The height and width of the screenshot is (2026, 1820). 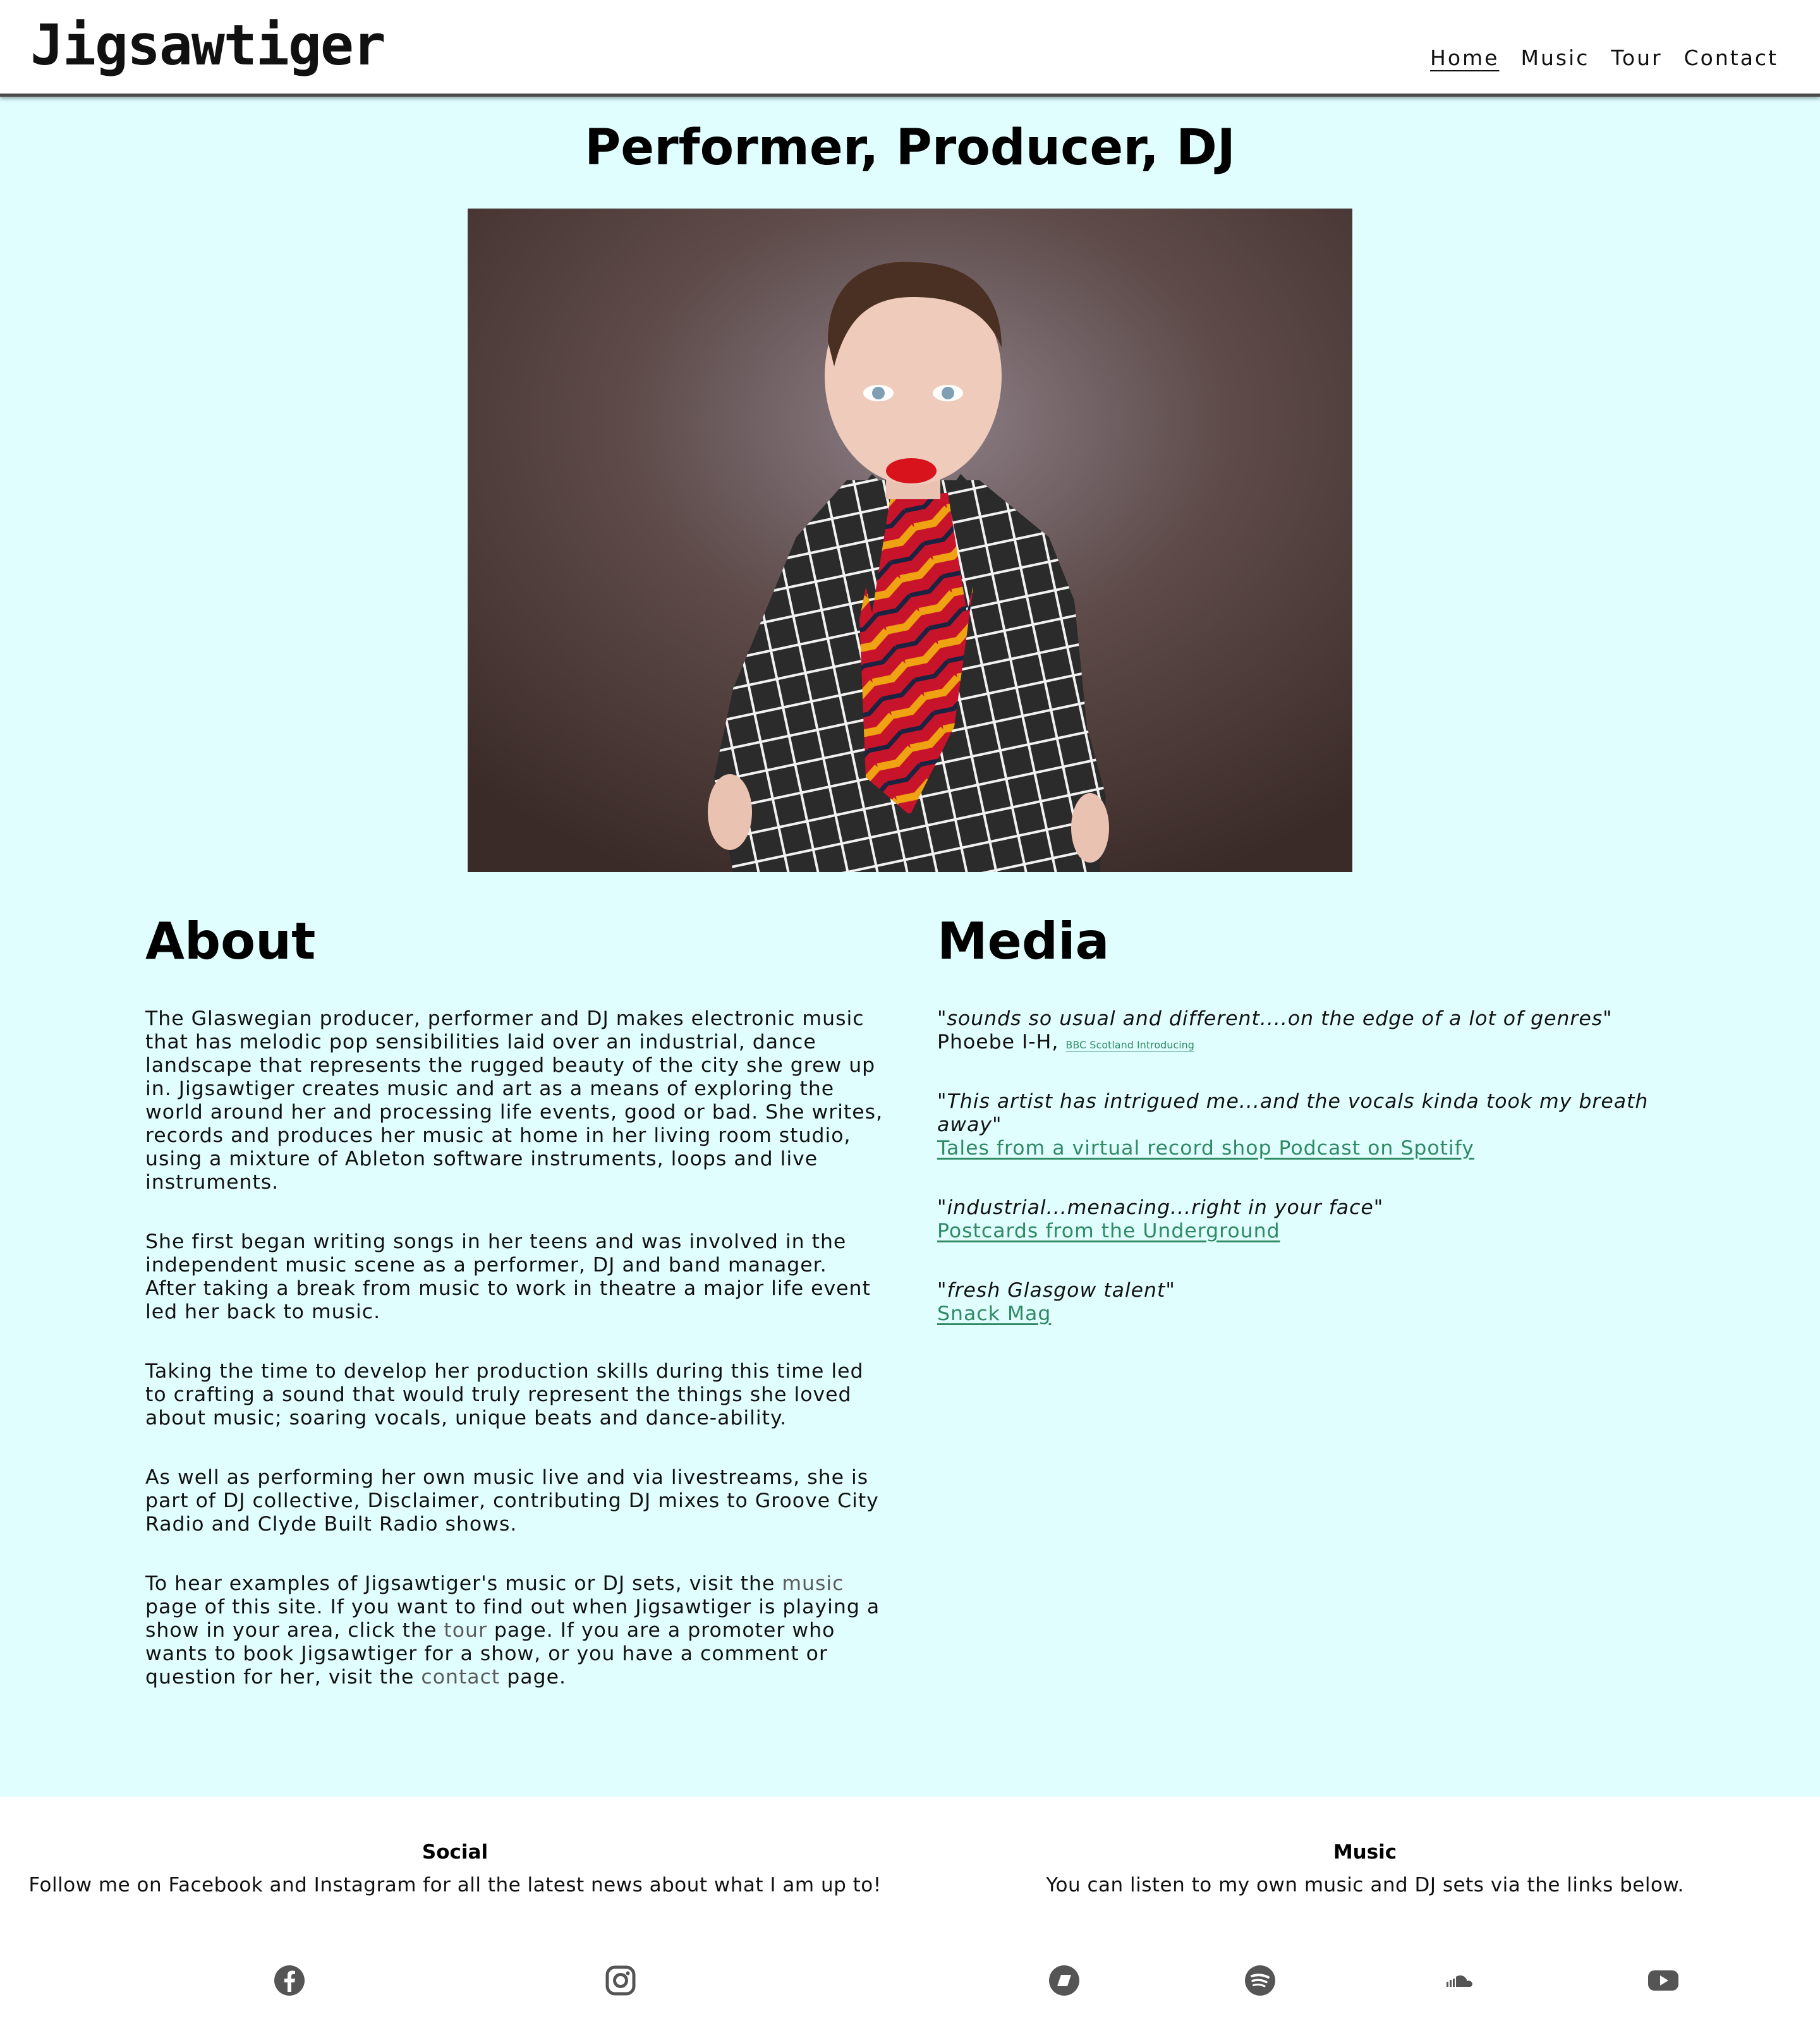 What do you see at coordinates (1064, 1980) in the screenshot?
I see `bandcamp-icon` at bounding box center [1064, 1980].